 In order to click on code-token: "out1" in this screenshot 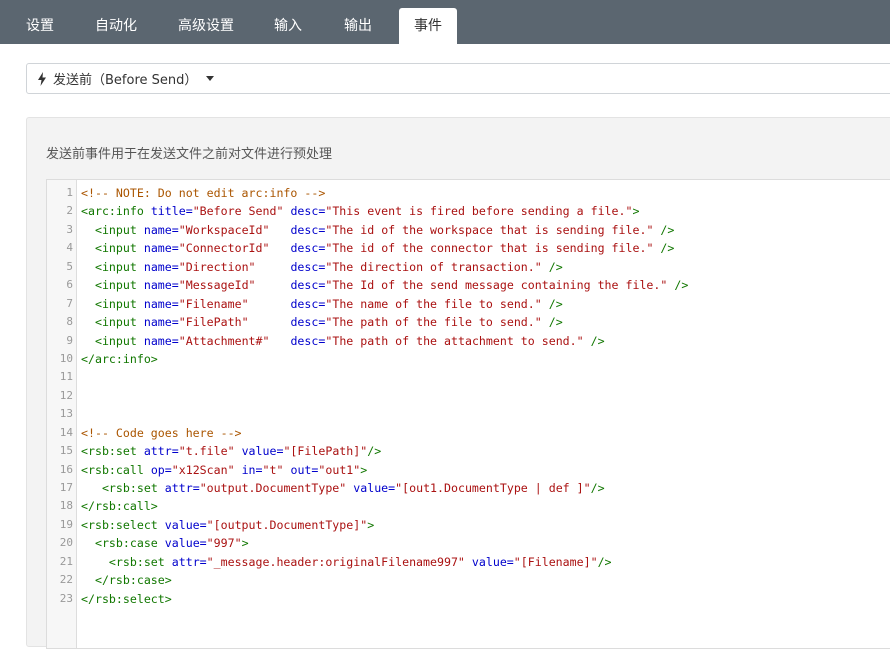, I will do `click(339, 469)`.